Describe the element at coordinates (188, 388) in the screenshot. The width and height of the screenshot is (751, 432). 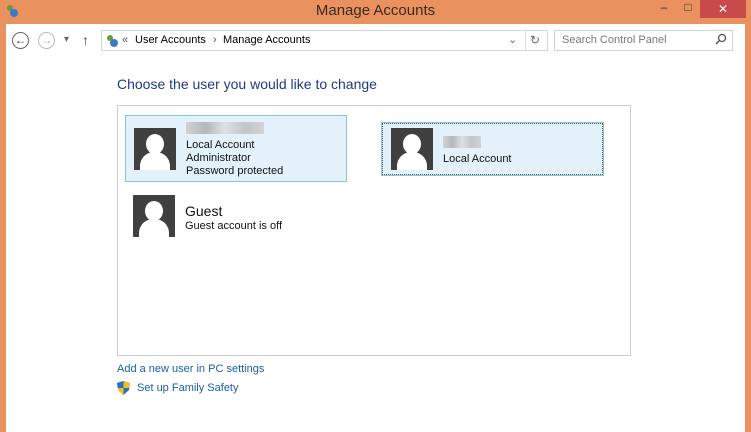
I see `family-safety-link: Set up Family Safety` at that location.